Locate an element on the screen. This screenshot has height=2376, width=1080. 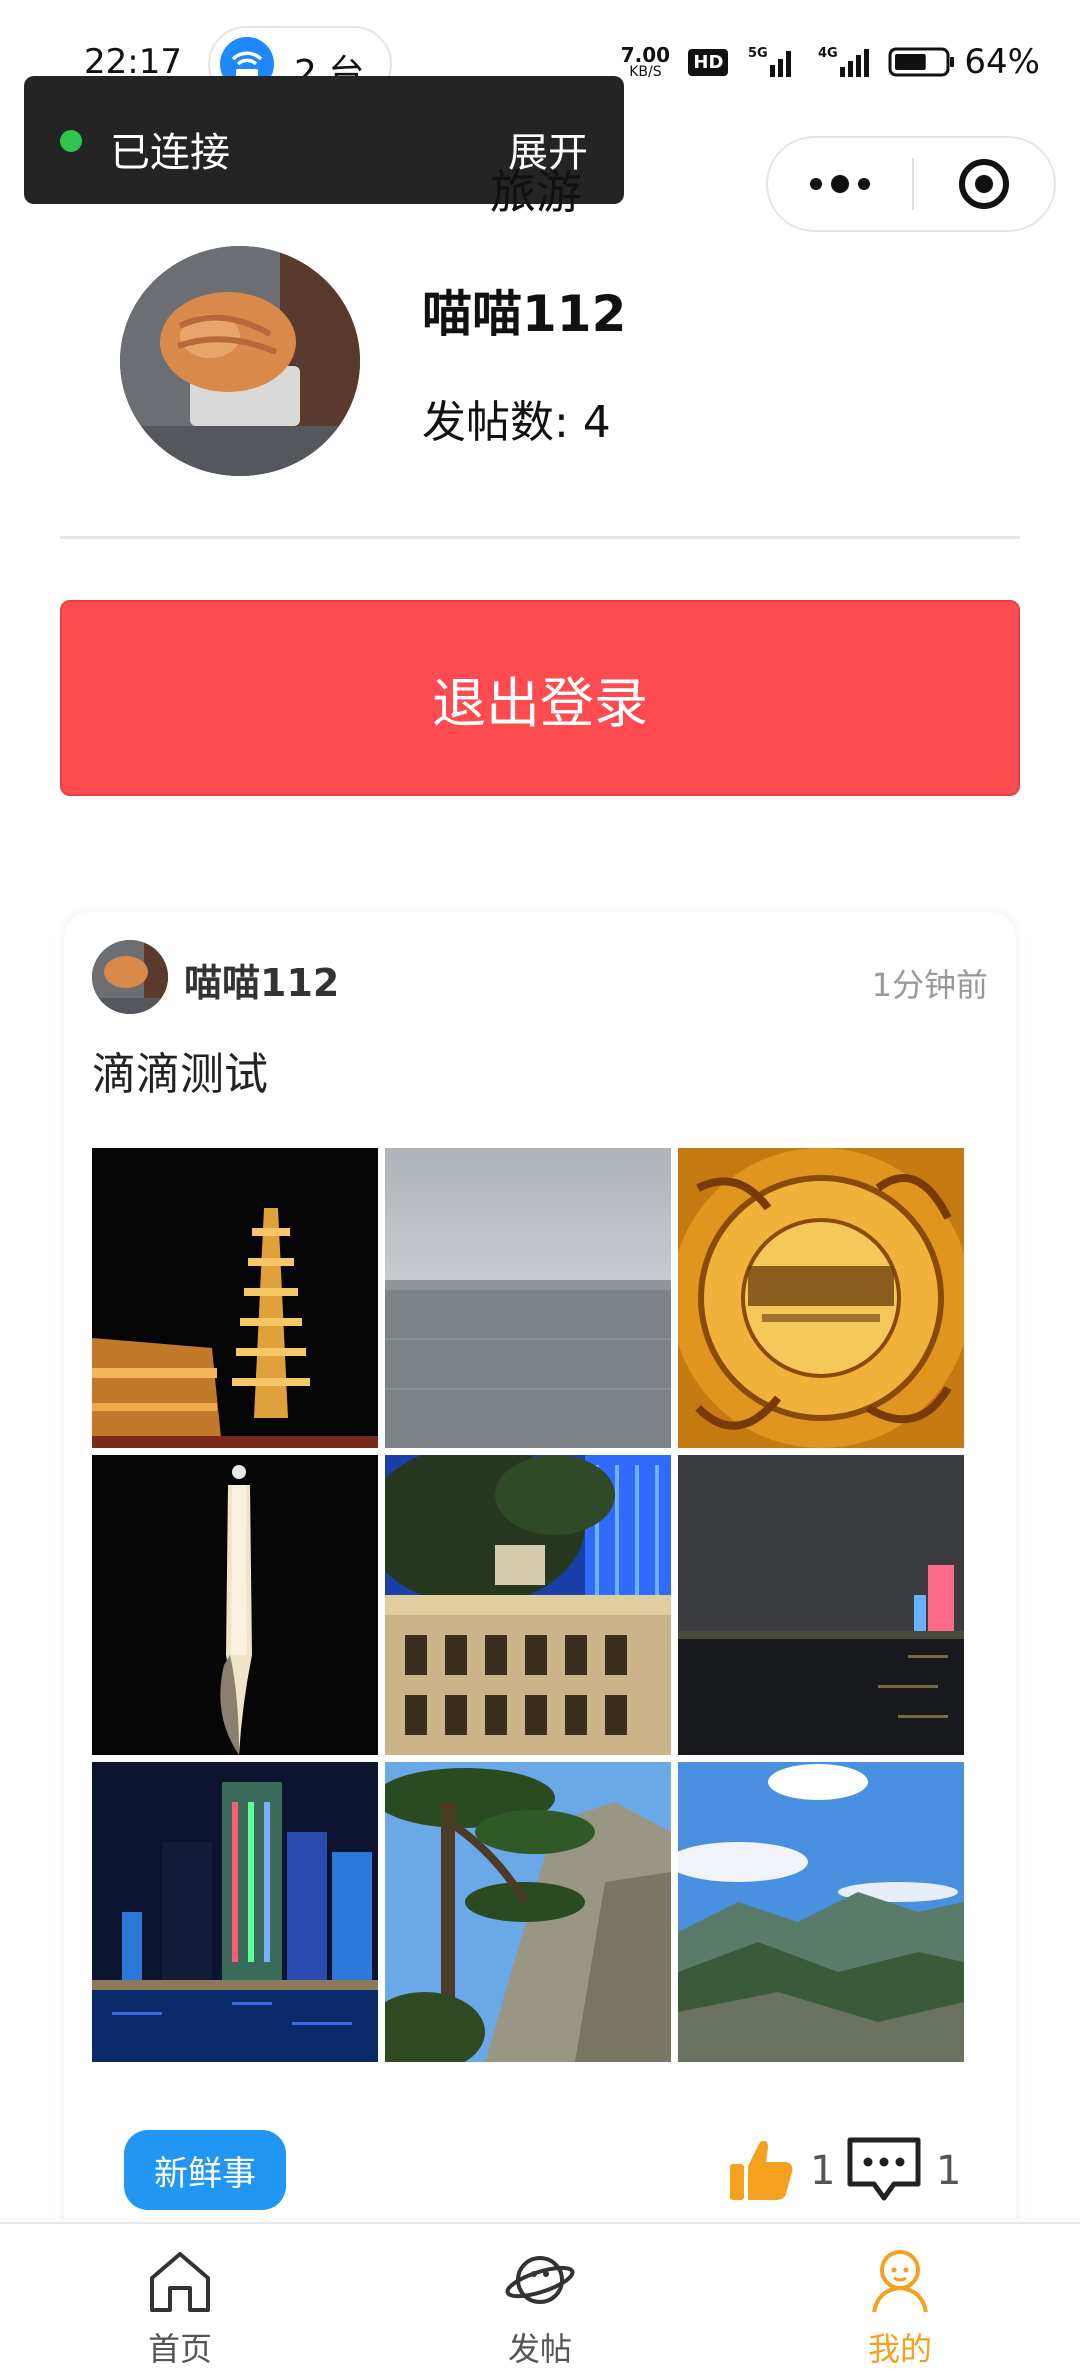
battery-percent: 64% is located at coordinates (1002, 62).